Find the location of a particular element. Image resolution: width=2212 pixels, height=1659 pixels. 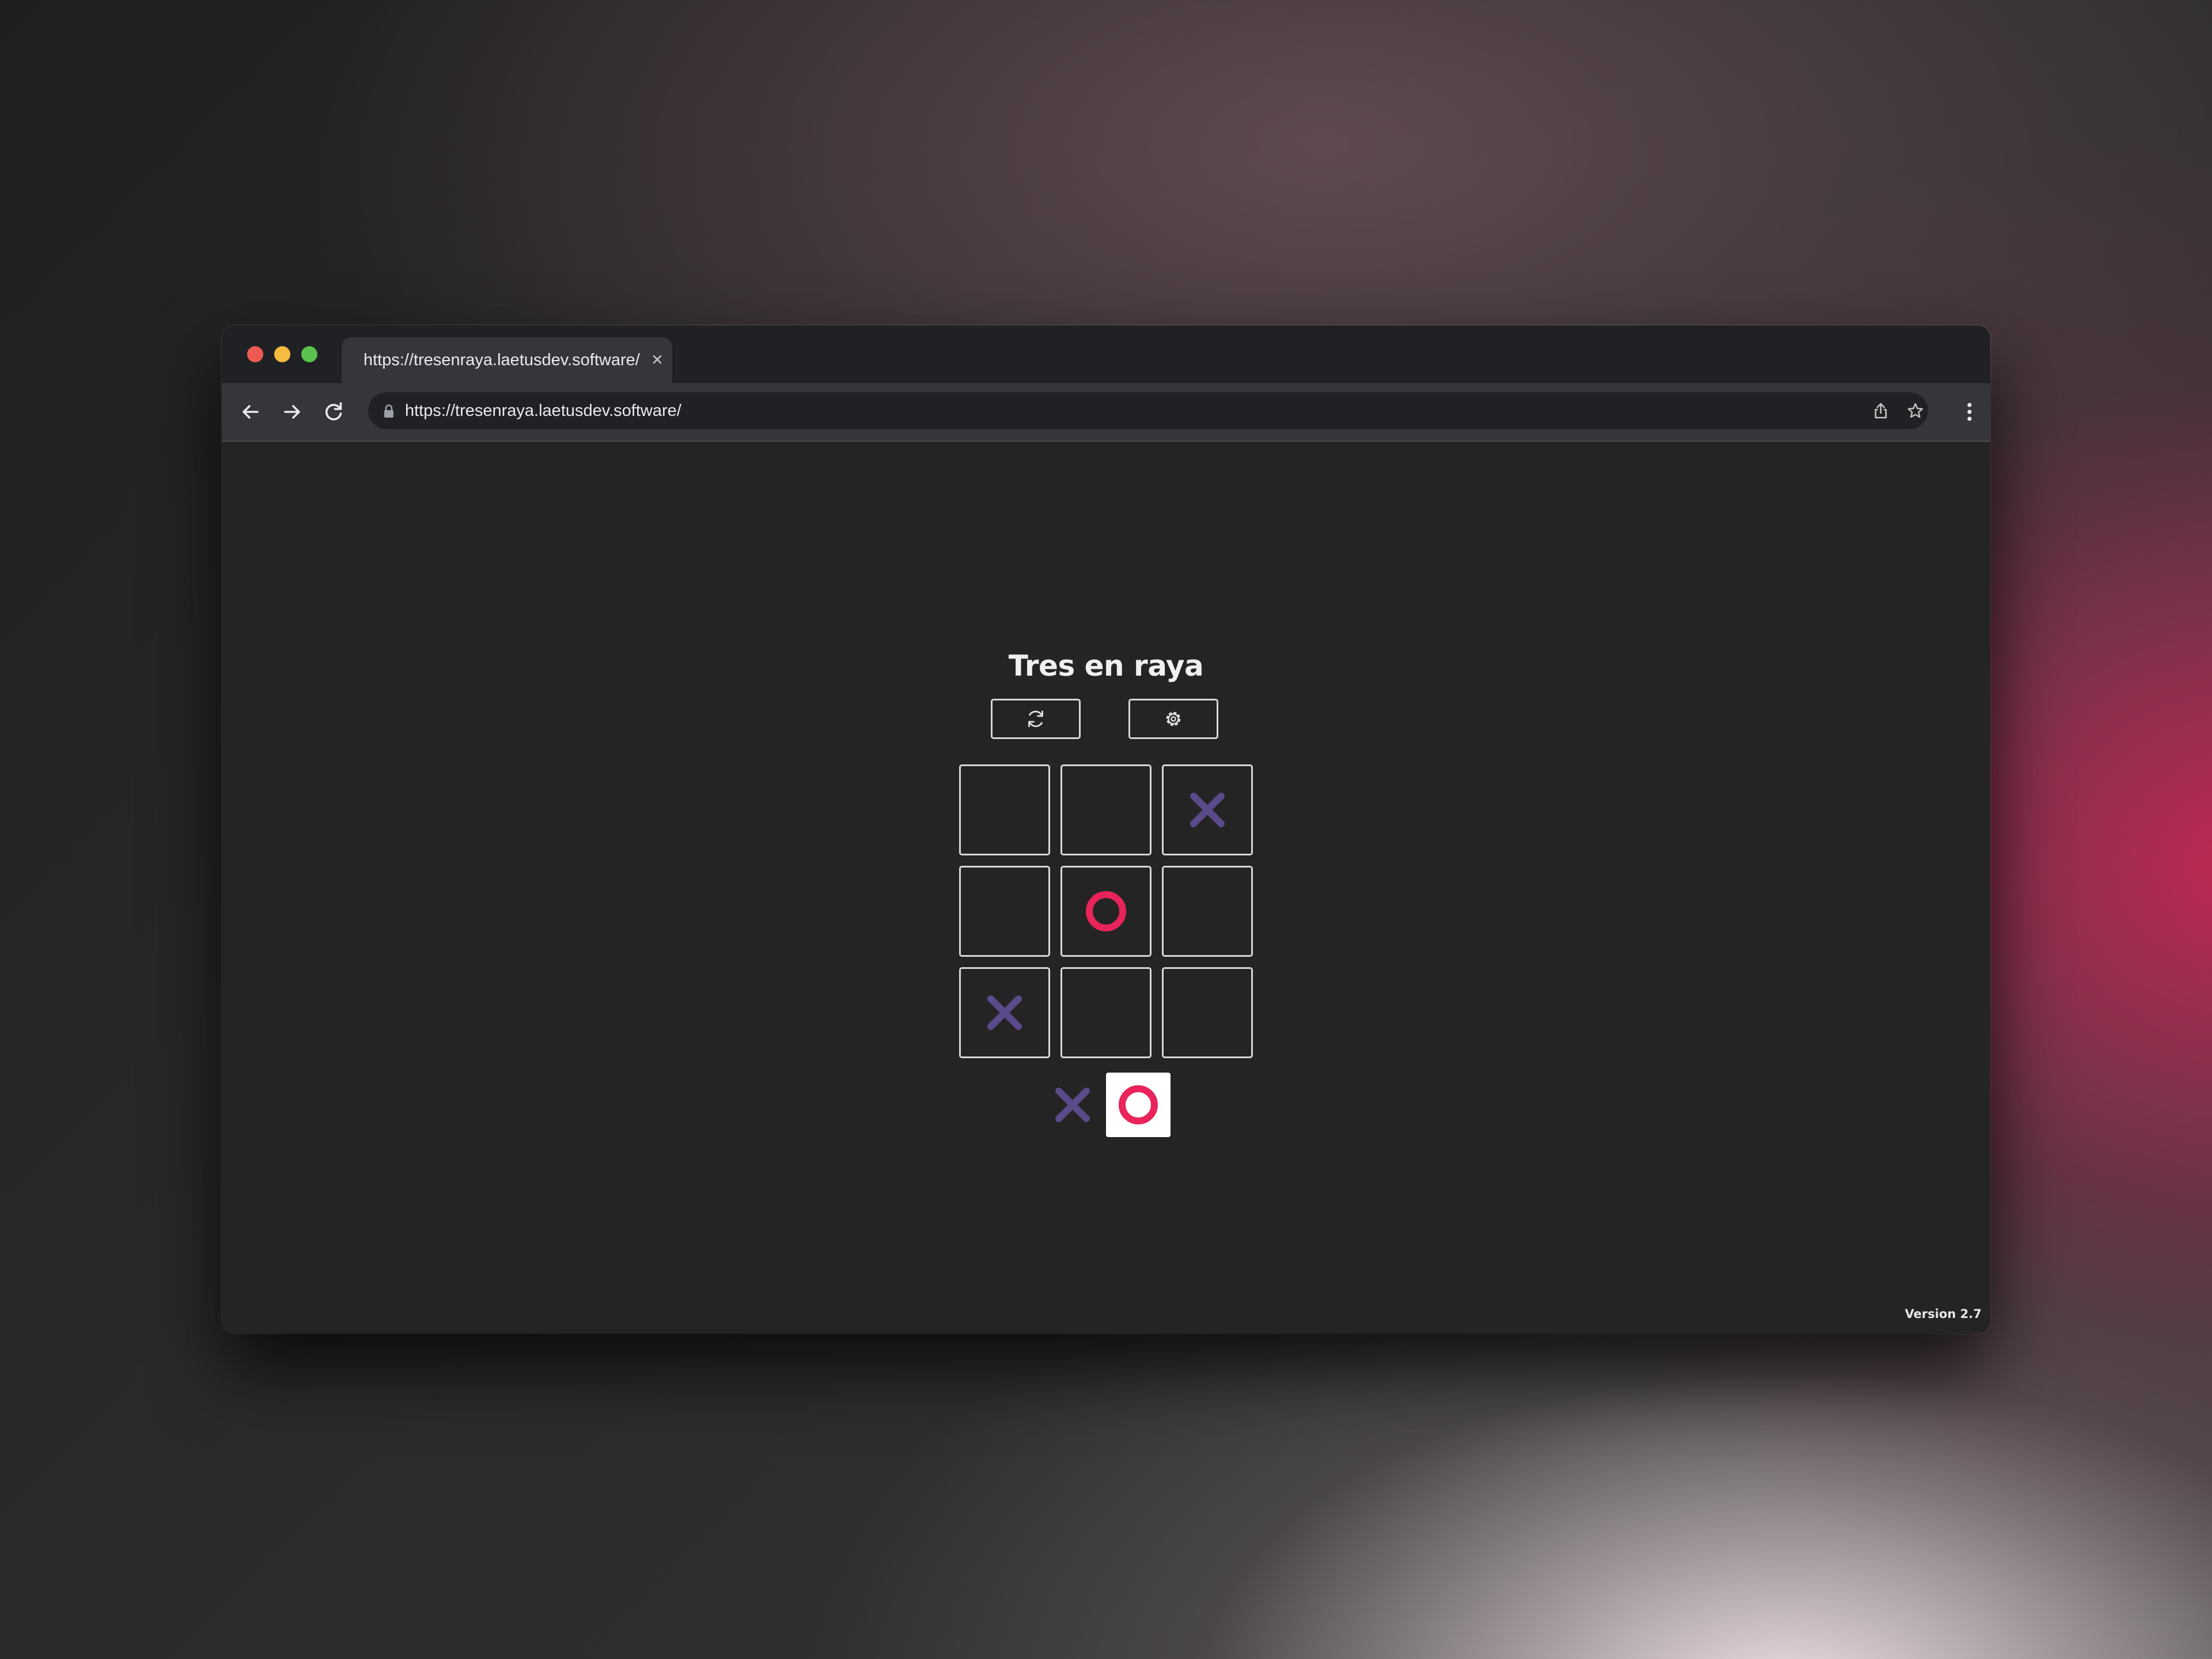

share-icon is located at coordinates (1880, 410).